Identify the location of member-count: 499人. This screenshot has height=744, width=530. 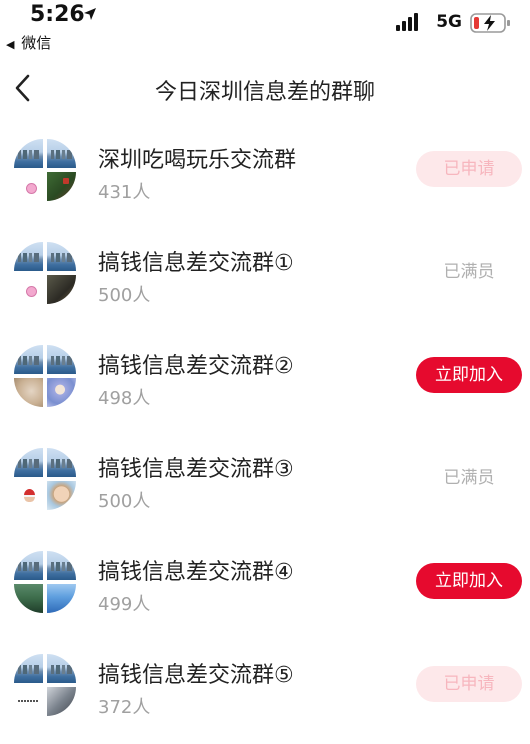
(124, 604).